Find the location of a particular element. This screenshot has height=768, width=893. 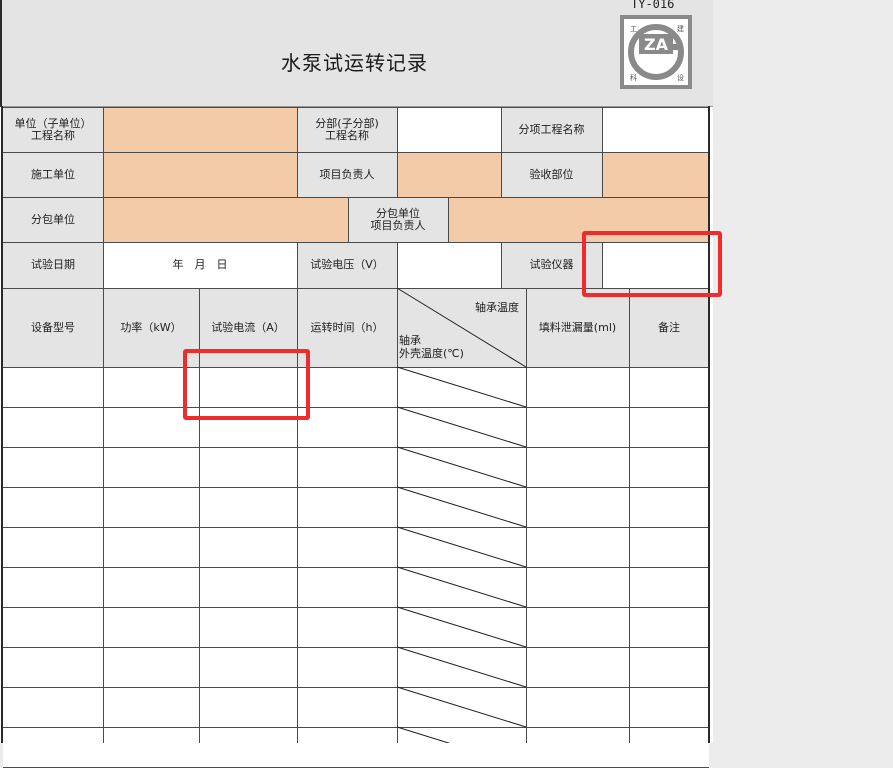

diagonal-lines is located at coordinates (461, 515).